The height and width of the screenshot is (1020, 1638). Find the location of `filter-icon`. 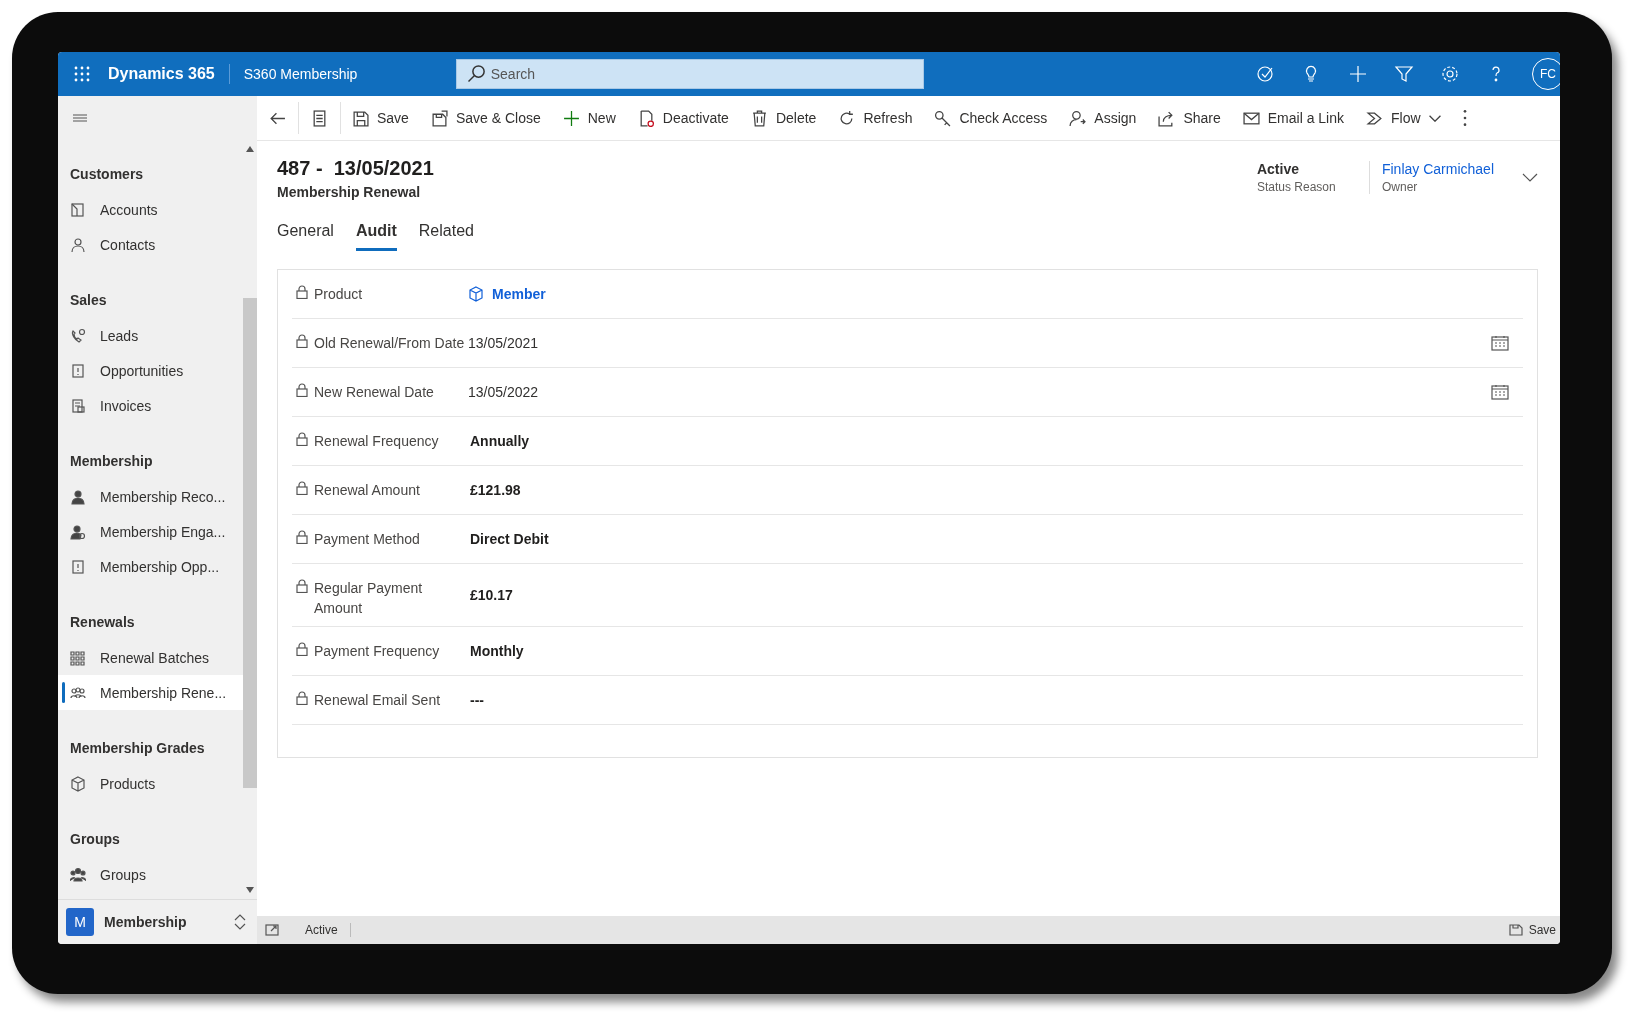

filter-icon is located at coordinates (1404, 74).